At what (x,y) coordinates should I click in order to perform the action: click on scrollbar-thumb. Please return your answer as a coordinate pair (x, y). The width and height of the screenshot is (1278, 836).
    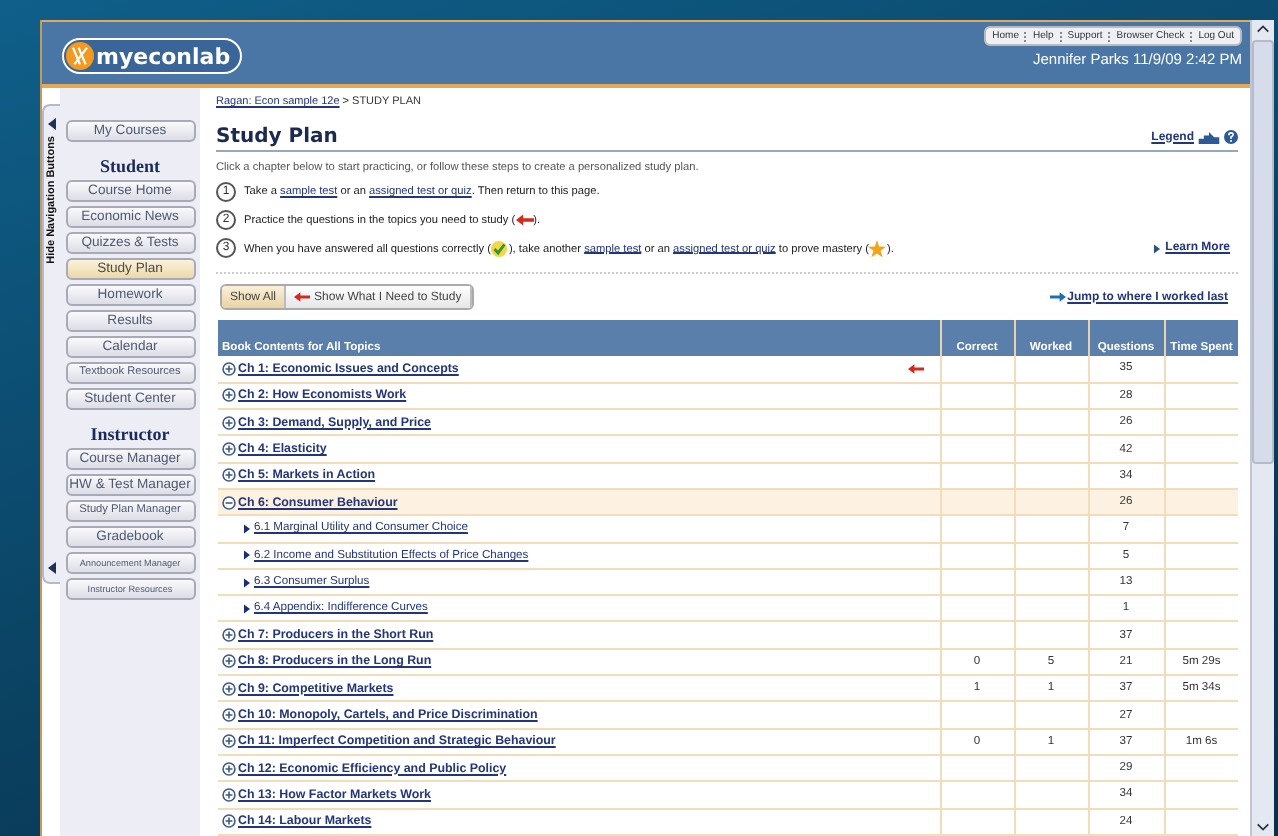
    Looking at the image, I should click on (1263, 252).